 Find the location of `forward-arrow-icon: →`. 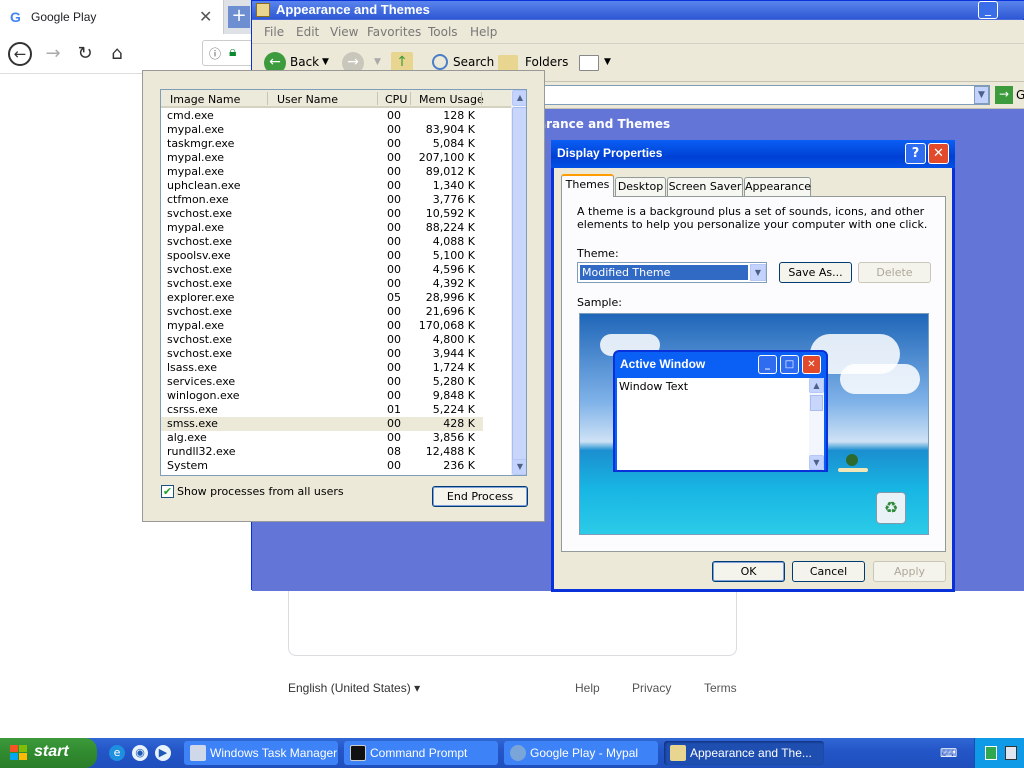

forward-arrow-icon: → is located at coordinates (53, 54).